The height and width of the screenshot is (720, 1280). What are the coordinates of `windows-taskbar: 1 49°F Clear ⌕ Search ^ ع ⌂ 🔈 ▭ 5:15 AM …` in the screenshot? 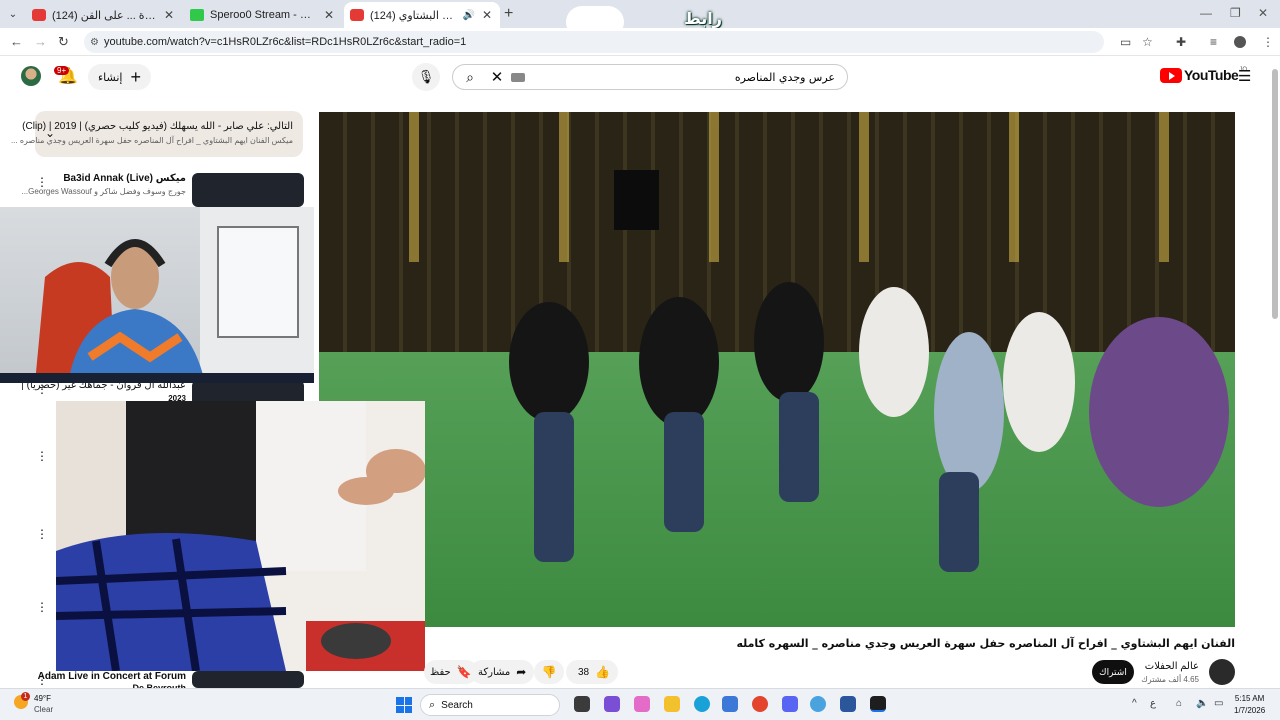 It's located at (640, 704).